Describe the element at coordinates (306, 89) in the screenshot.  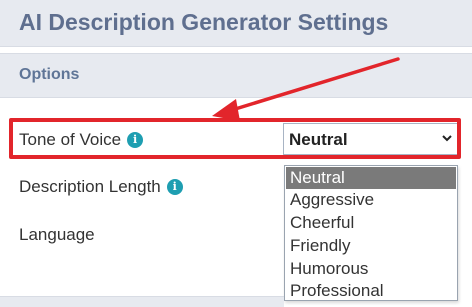
I see `red-arrow-annotation` at that location.